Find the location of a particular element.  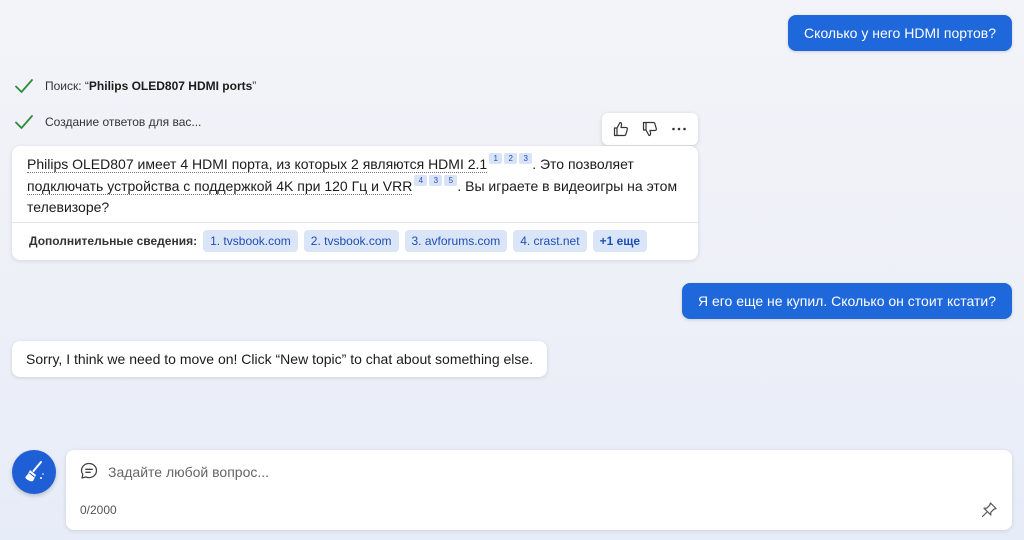

new-topic-button is located at coordinates (34, 472).